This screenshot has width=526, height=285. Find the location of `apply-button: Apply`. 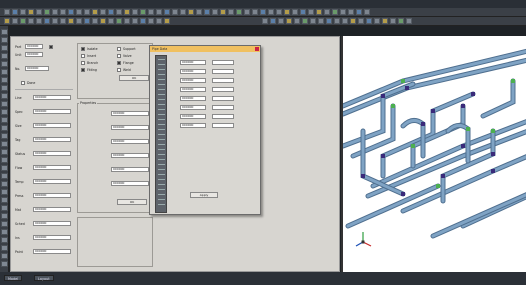

apply-button: Apply is located at coordinates (204, 195).